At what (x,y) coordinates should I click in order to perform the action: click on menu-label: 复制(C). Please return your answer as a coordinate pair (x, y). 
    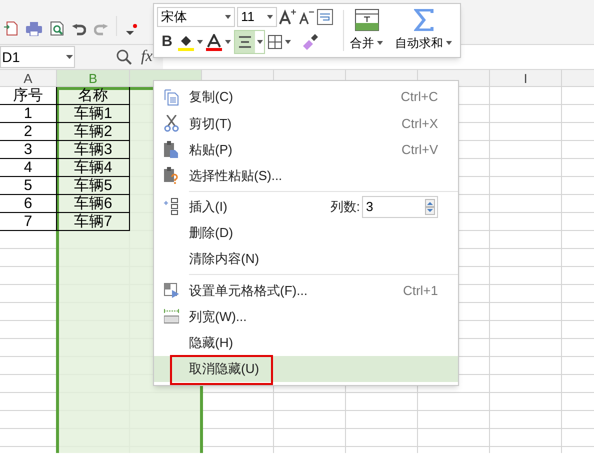
    Looking at the image, I should click on (211, 97).